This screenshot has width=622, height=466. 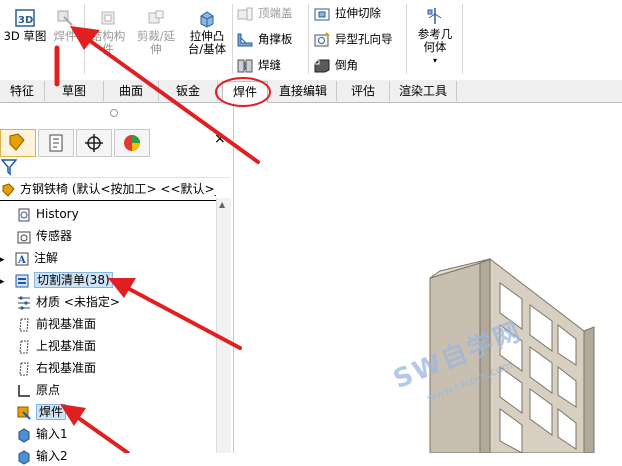 I want to click on arrow-head-icon, so click(x=122, y=288).